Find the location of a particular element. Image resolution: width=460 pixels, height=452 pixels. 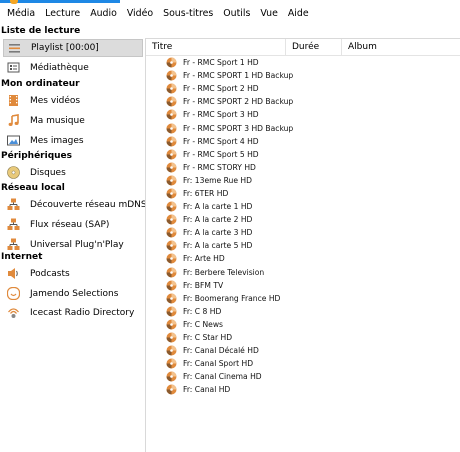

table-row: Fr: 6TER HD is located at coordinates (303, 193).